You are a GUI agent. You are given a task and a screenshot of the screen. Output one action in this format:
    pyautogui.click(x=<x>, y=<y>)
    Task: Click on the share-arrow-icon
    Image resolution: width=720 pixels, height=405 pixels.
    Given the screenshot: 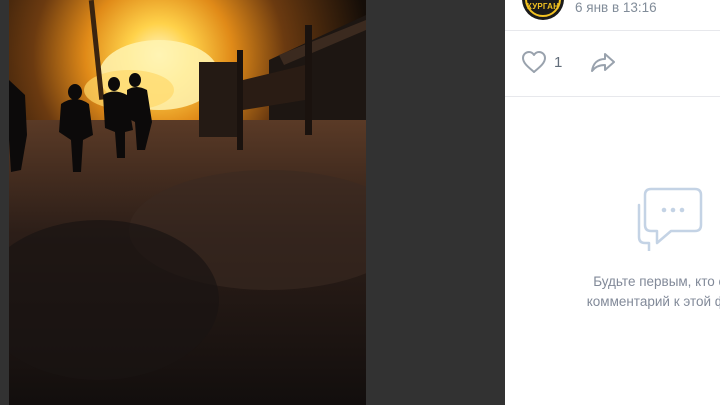 What is the action you would take?
    pyautogui.click(x=603, y=62)
    